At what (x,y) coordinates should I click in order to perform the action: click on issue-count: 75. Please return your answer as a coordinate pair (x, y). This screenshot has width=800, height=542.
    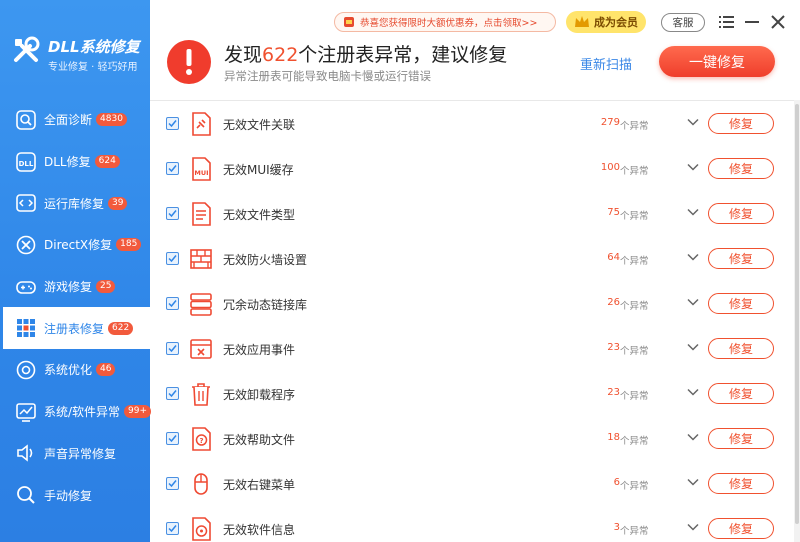
    Looking at the image, I should click on (613, 212).